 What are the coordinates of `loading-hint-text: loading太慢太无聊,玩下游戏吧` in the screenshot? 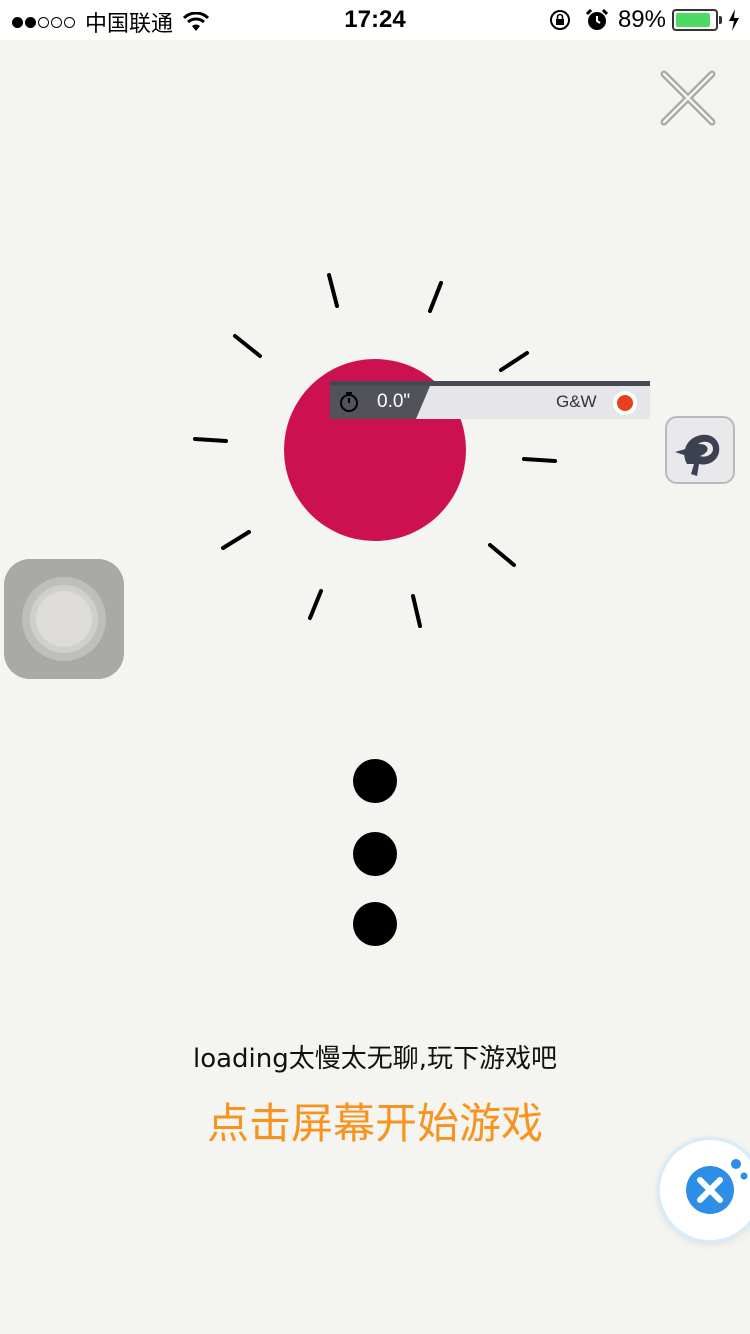 It's located at (375, 1059).